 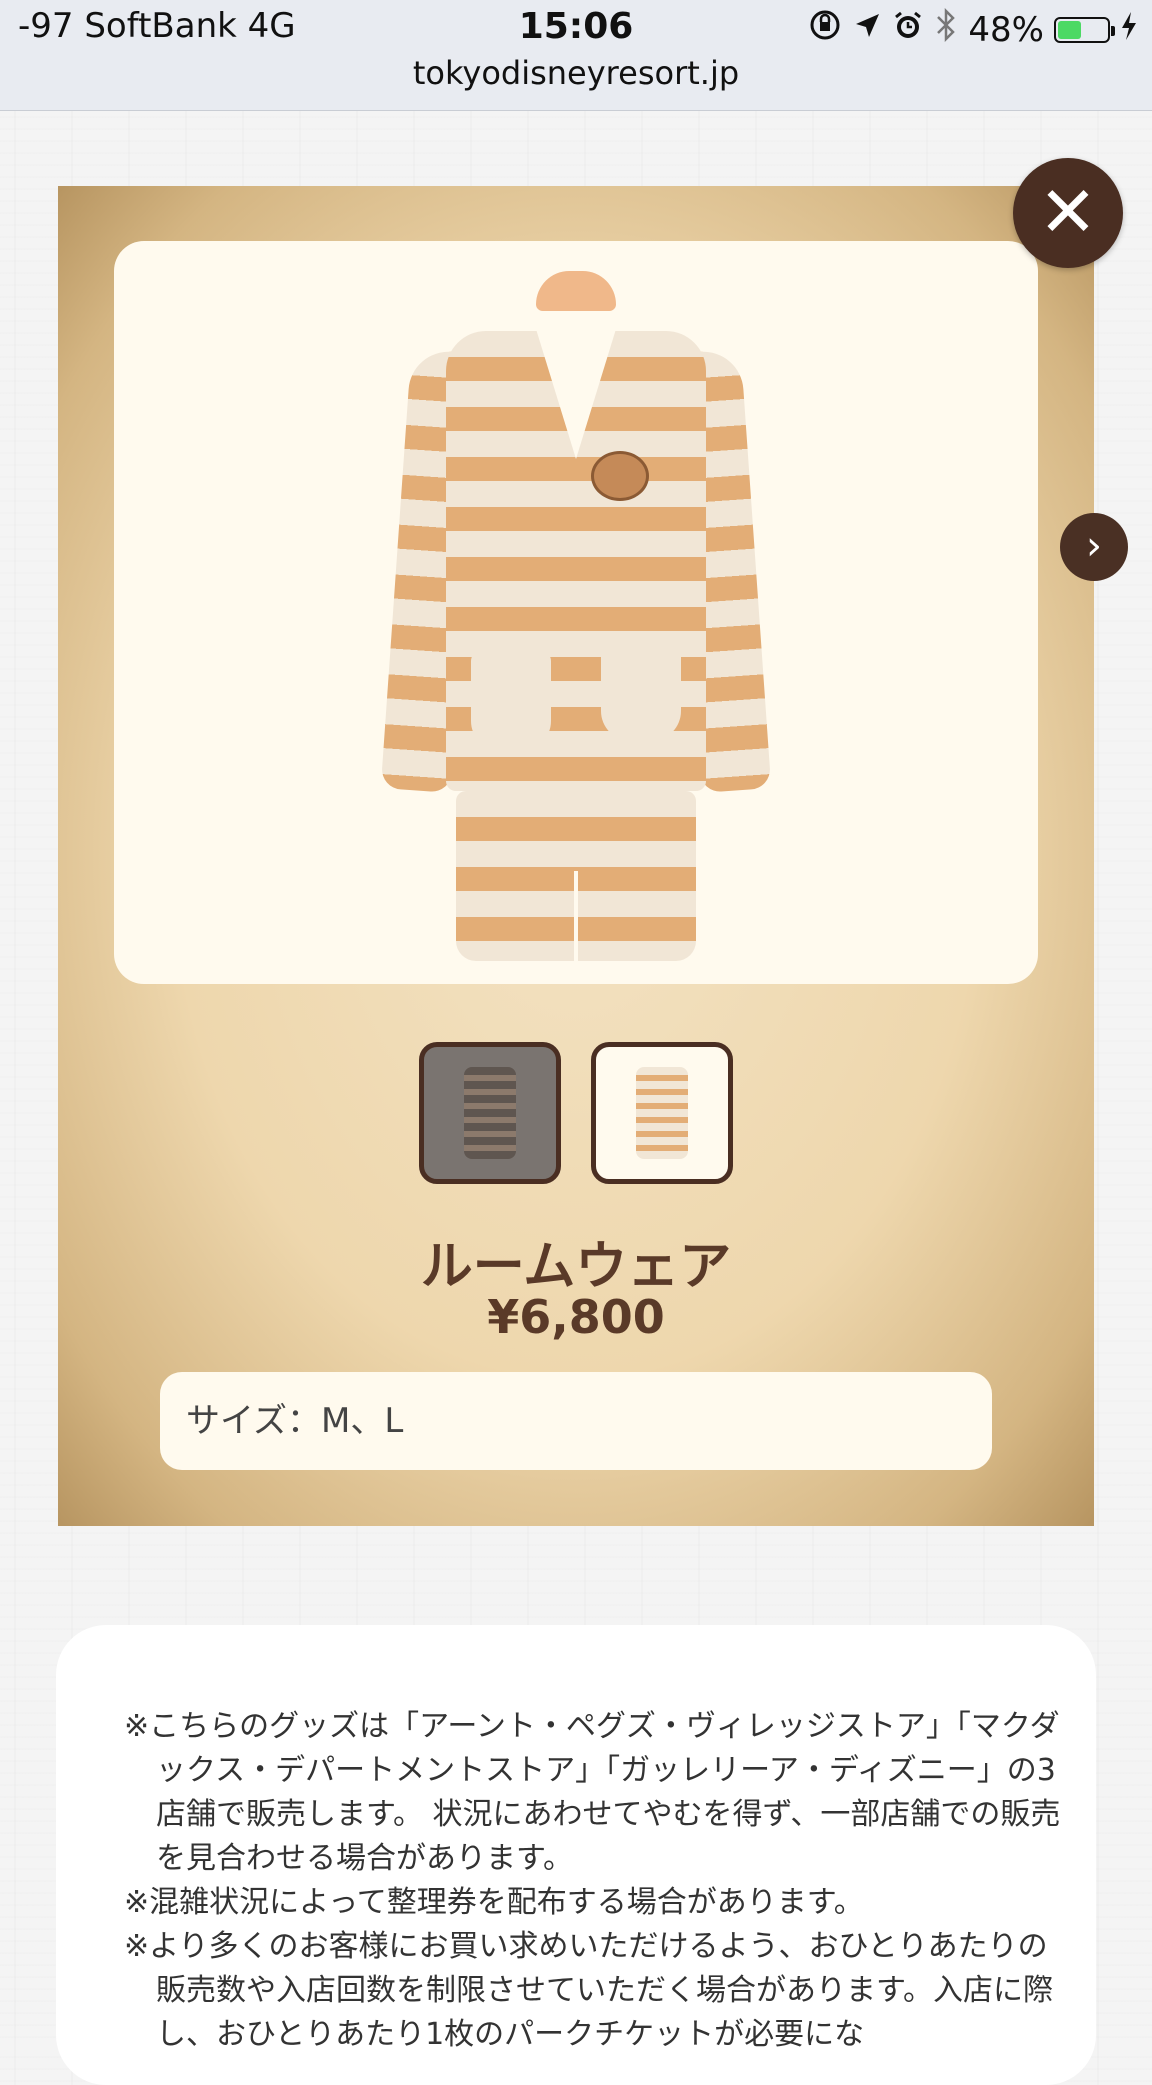 I want to click on close-icon: ✕, so click(x=1068, y=213).